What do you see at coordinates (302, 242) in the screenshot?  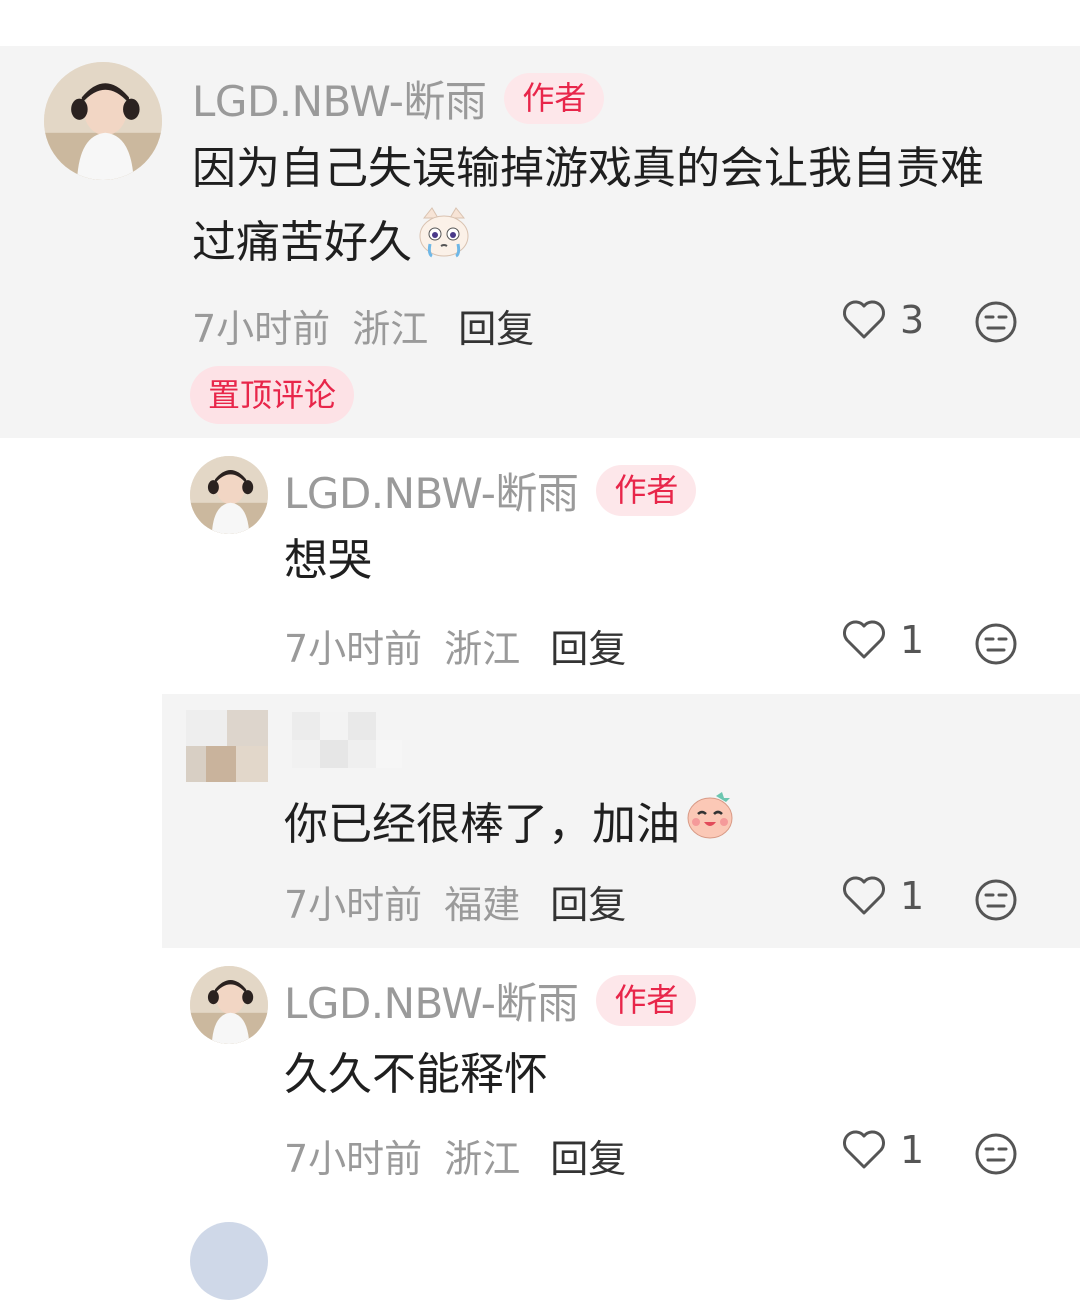 I see `comment-text-line2-content: 过痛苦好久` at bounding box center [302, 242].